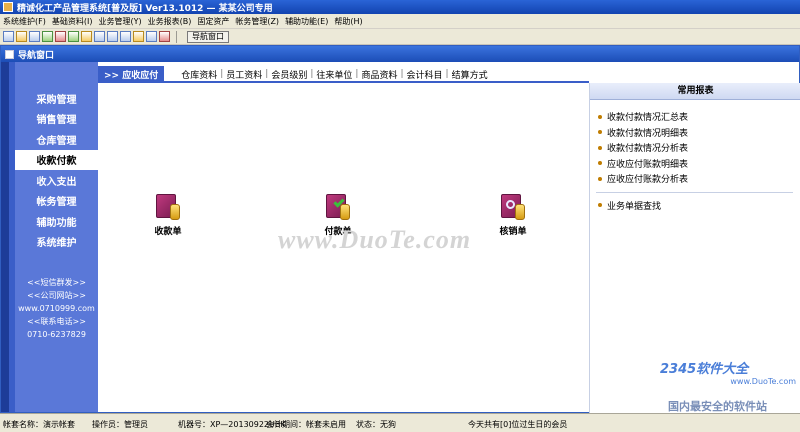 Image resolution: width=800 pixels, height=432 pixels. What do you see at coordinates (763, 381) in the screenshot?
I see `brand-url: www.DuoTe.com` at bounding box center [763, 381].